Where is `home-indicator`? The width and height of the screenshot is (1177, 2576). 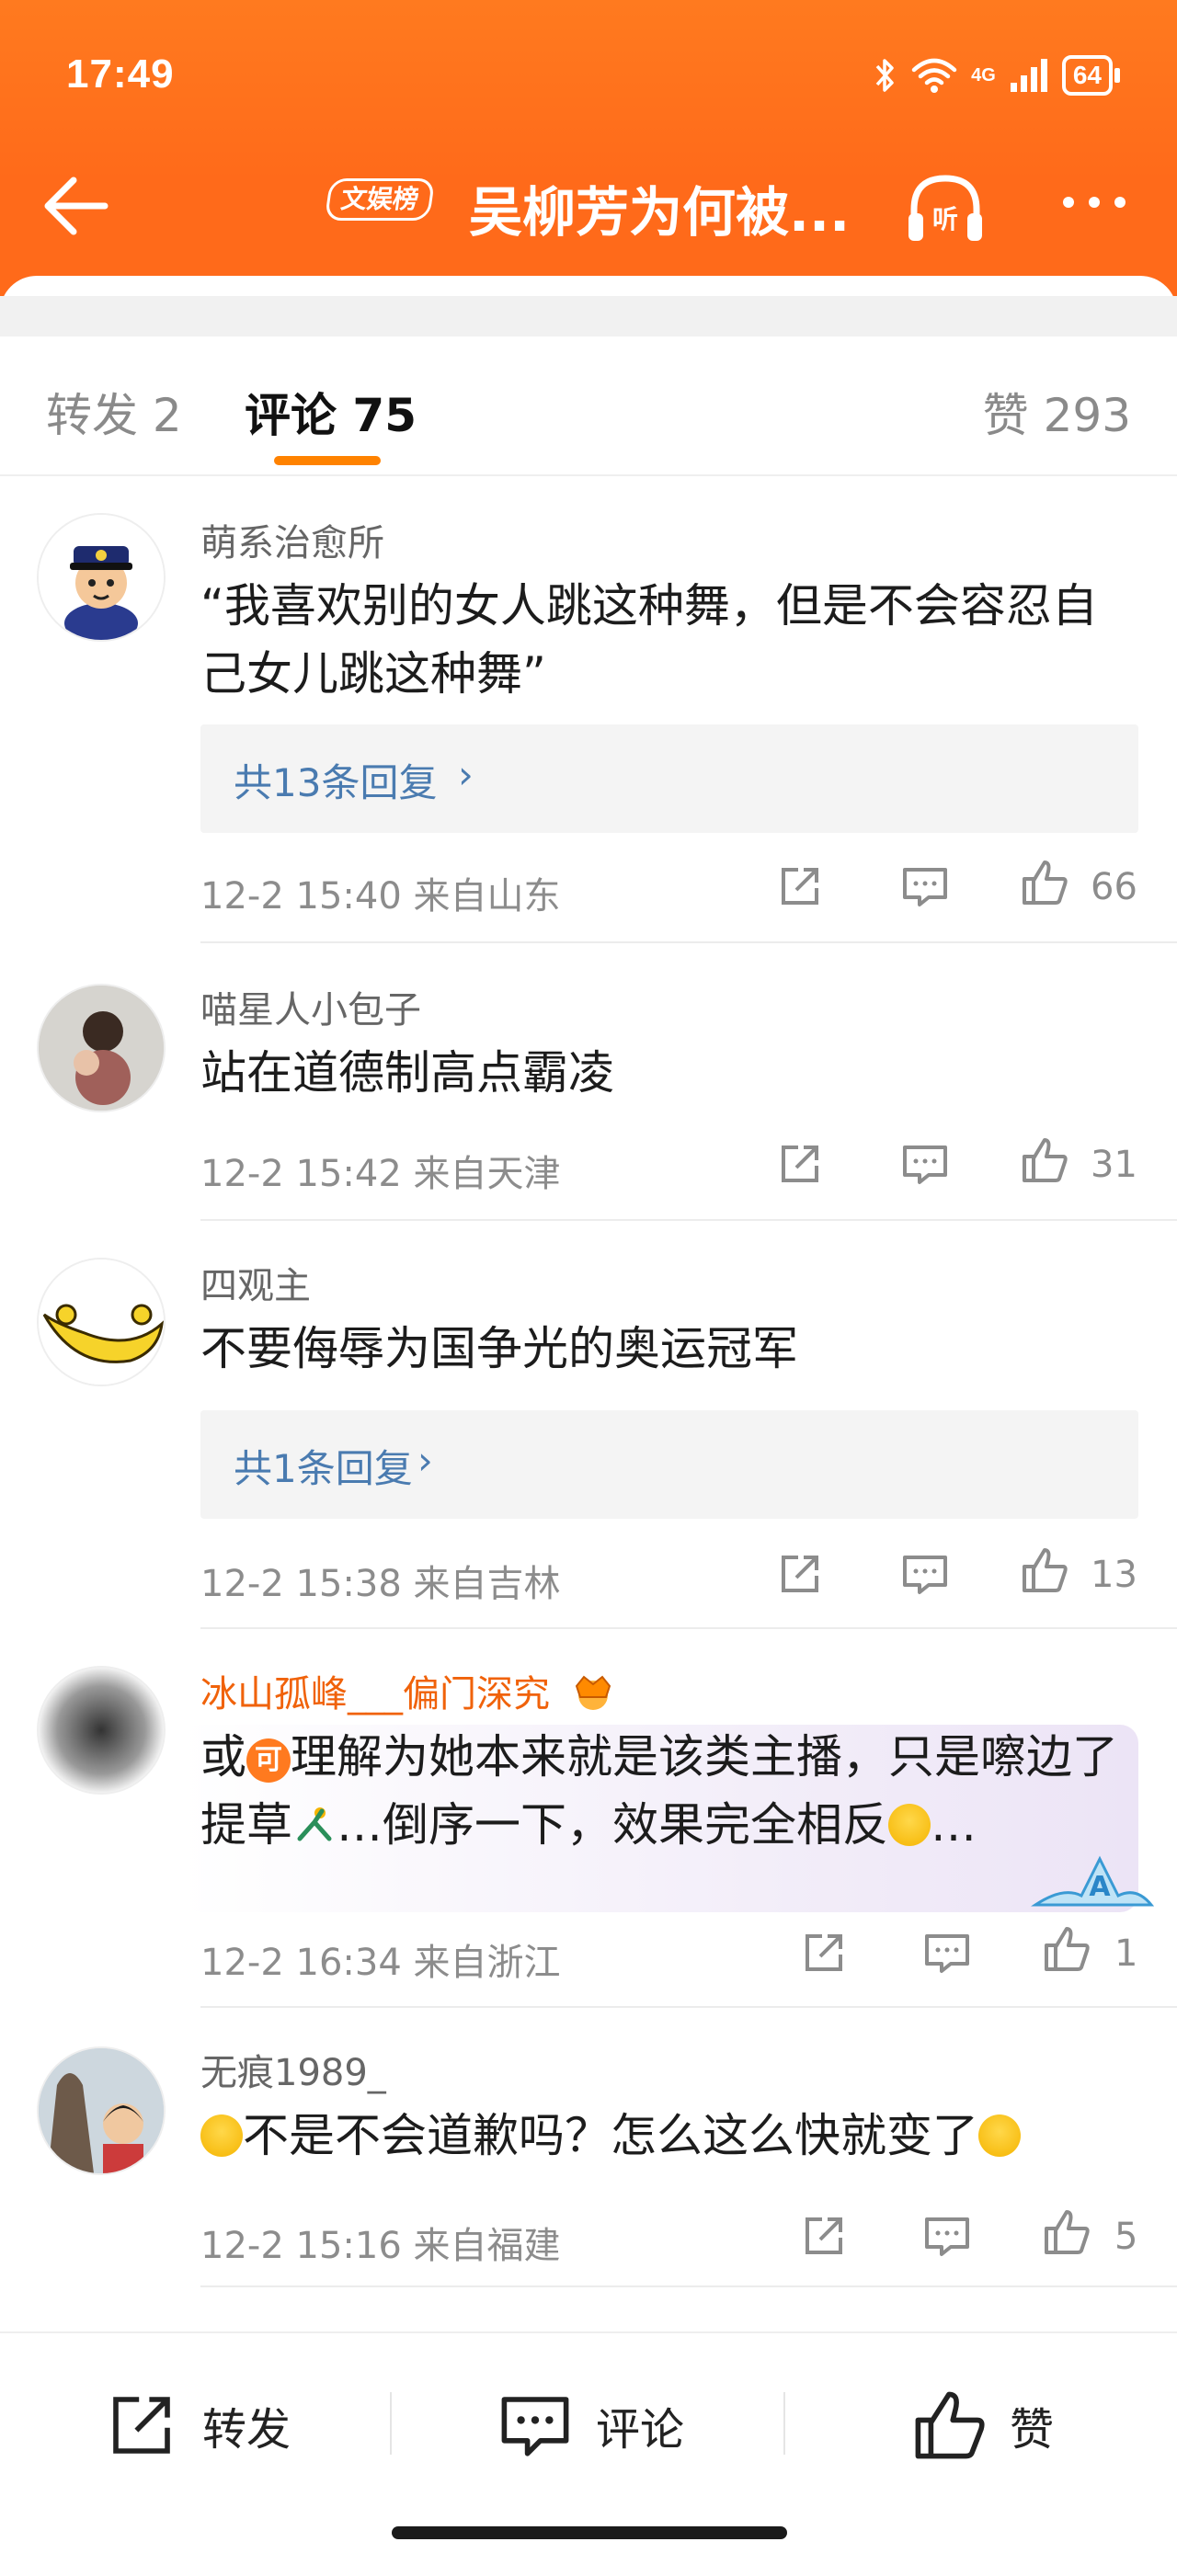 home-indicator is located at coordinates (589, 2532).